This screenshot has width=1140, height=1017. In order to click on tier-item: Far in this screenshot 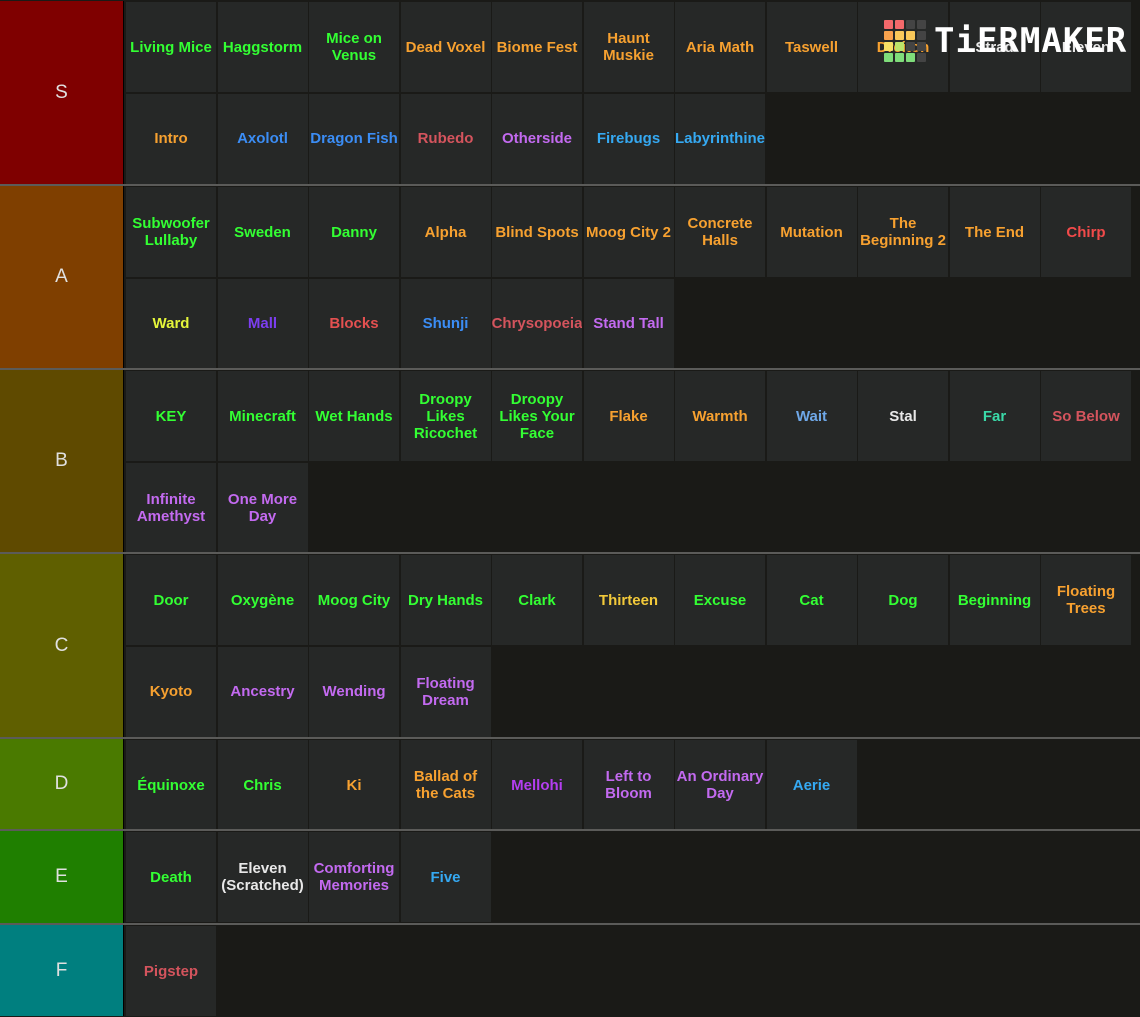, I will do `click(994, 416)`.